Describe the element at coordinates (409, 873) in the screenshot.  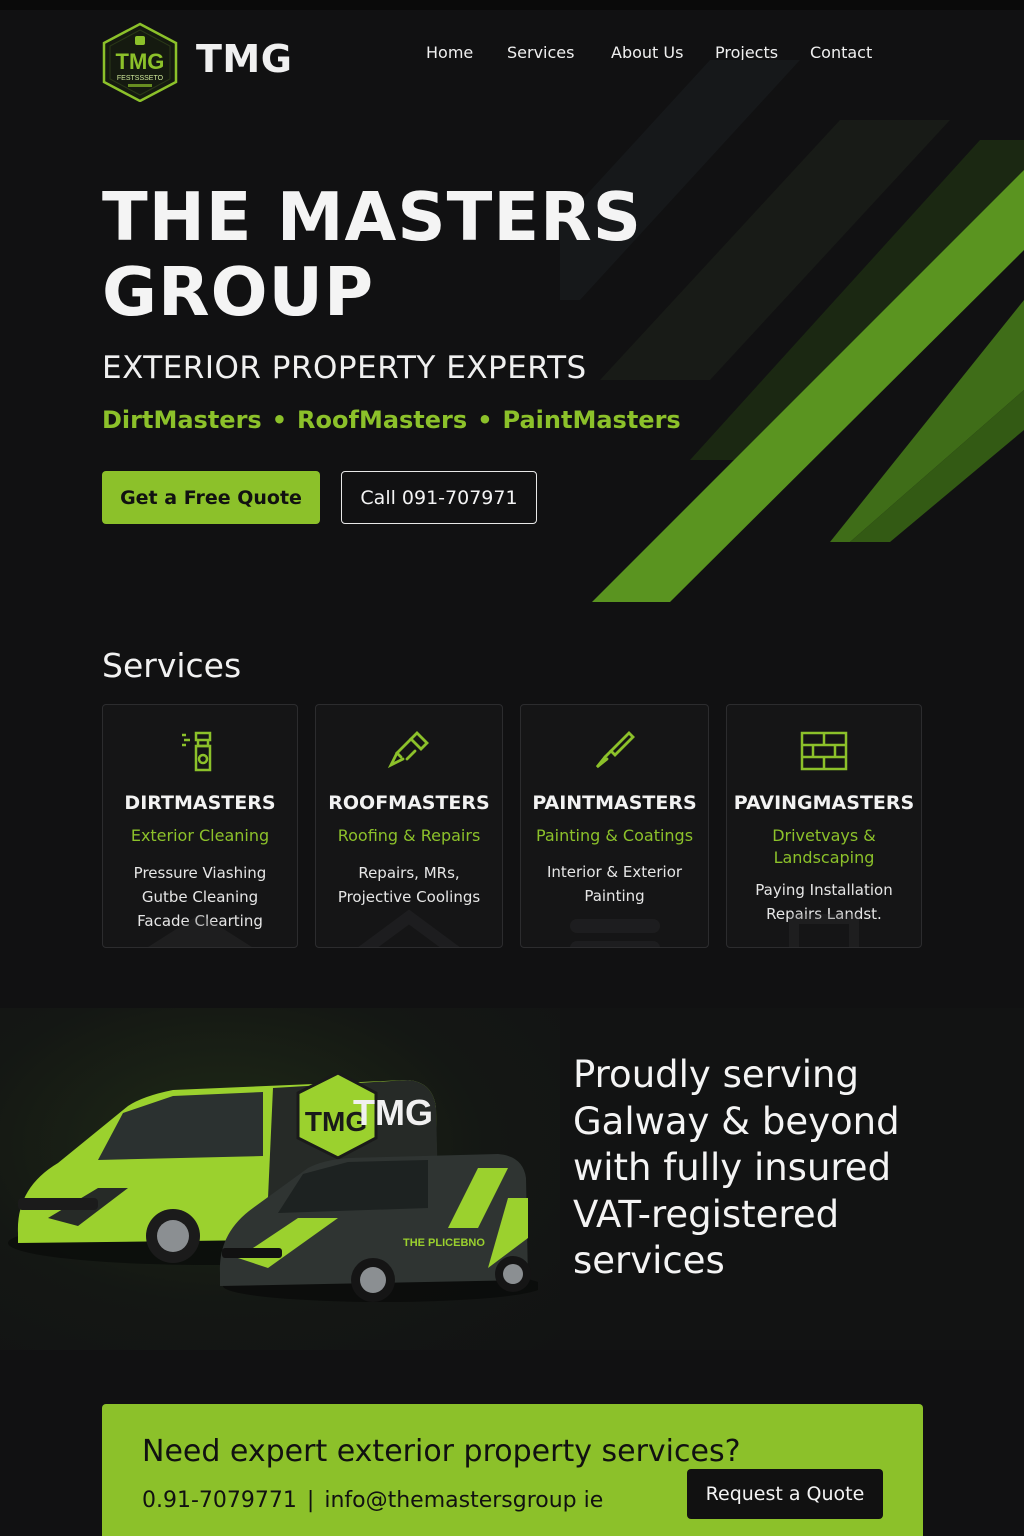
I see `service-description-line: Repairs, MRs,` at that location.